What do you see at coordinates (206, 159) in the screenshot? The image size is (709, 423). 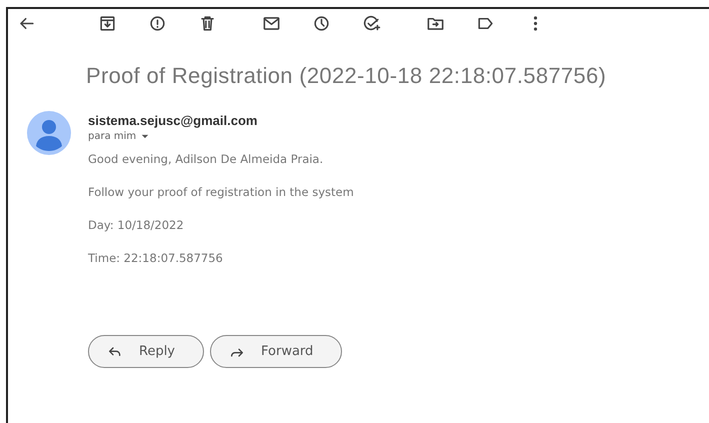 I see `body-text: Good evening, Adilson De Almeida Praia.` at bounding box center [206, 159].